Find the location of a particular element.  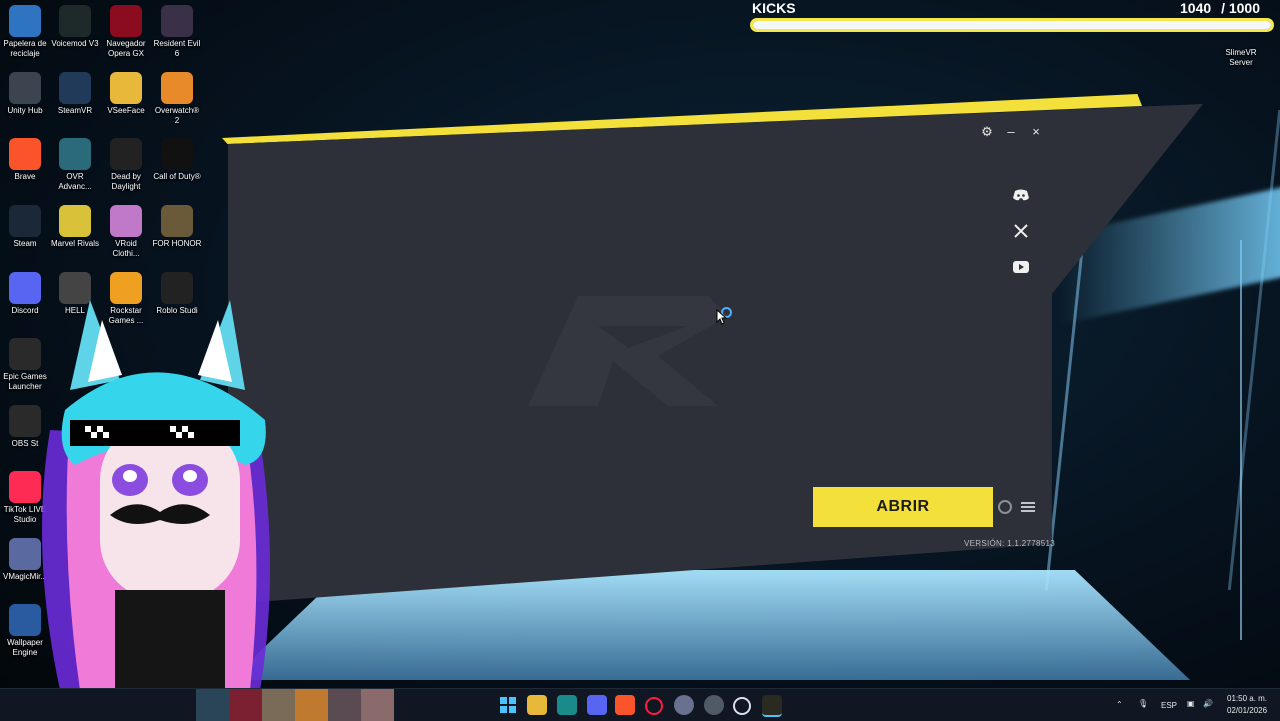

desktop-icon: Overwatch® 2 is located at coordinates (177, 99).